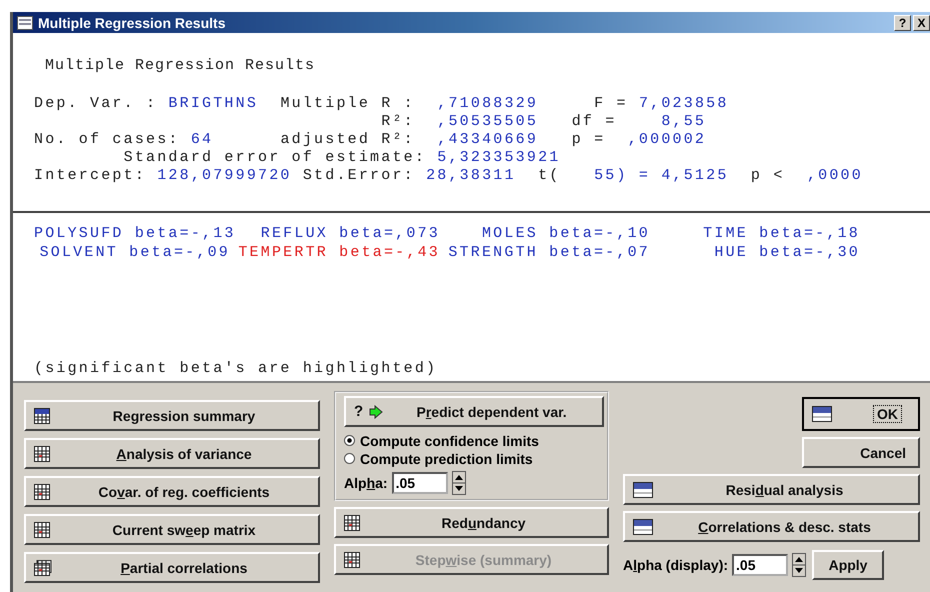 The image size is (930, 592). I want to click on action-button: Redundancy, so click(471, 522).